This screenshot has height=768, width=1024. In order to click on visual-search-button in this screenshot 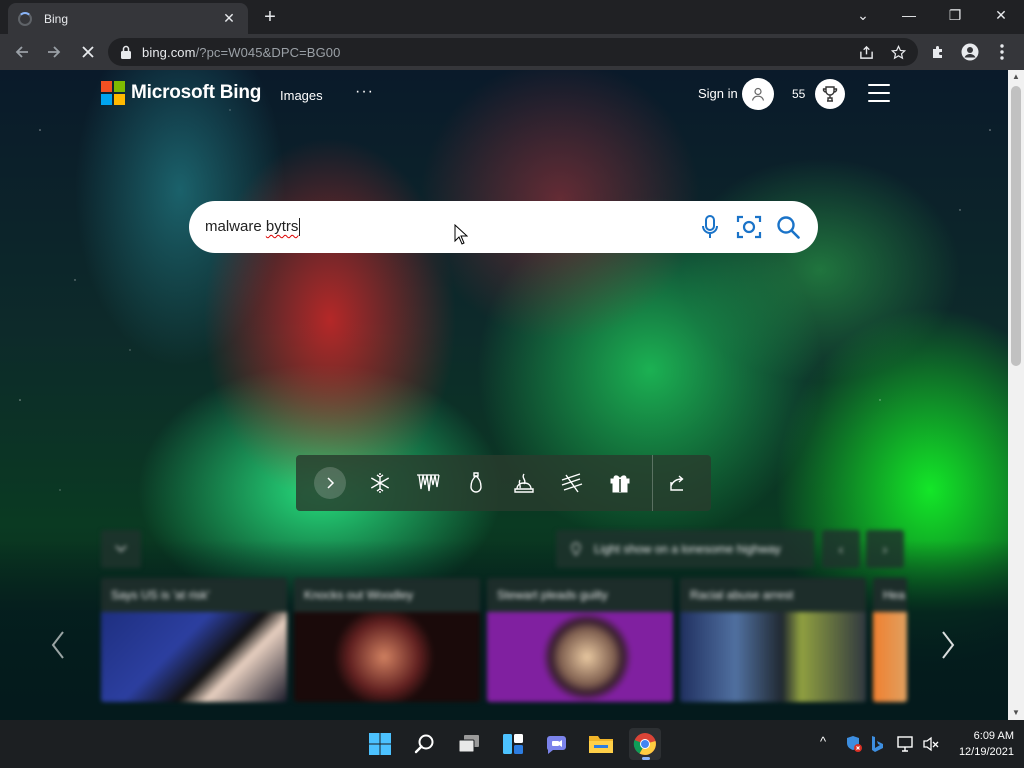, I will do `click(749, 227)`.